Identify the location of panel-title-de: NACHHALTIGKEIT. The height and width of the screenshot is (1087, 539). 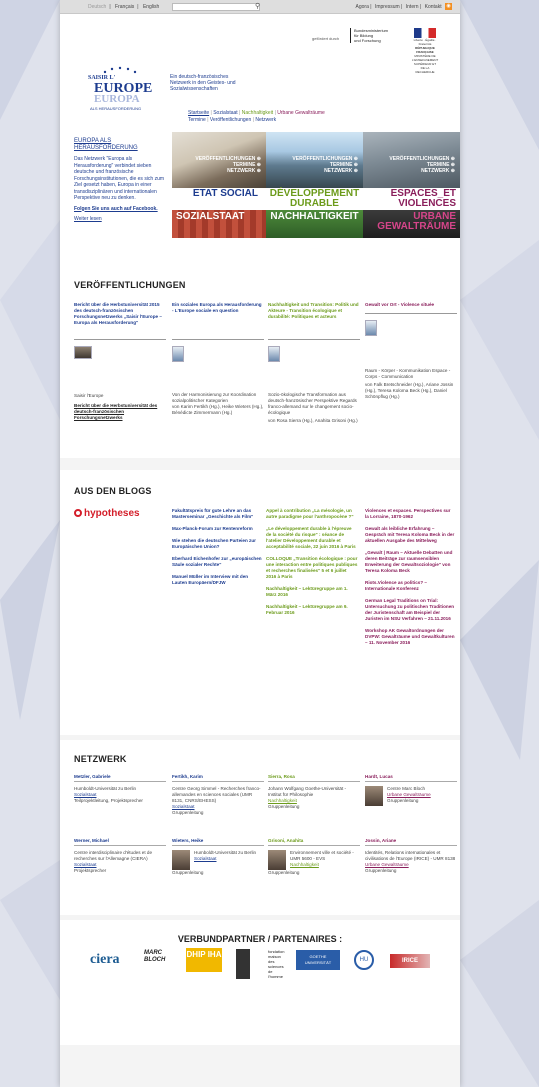
(314, 224).